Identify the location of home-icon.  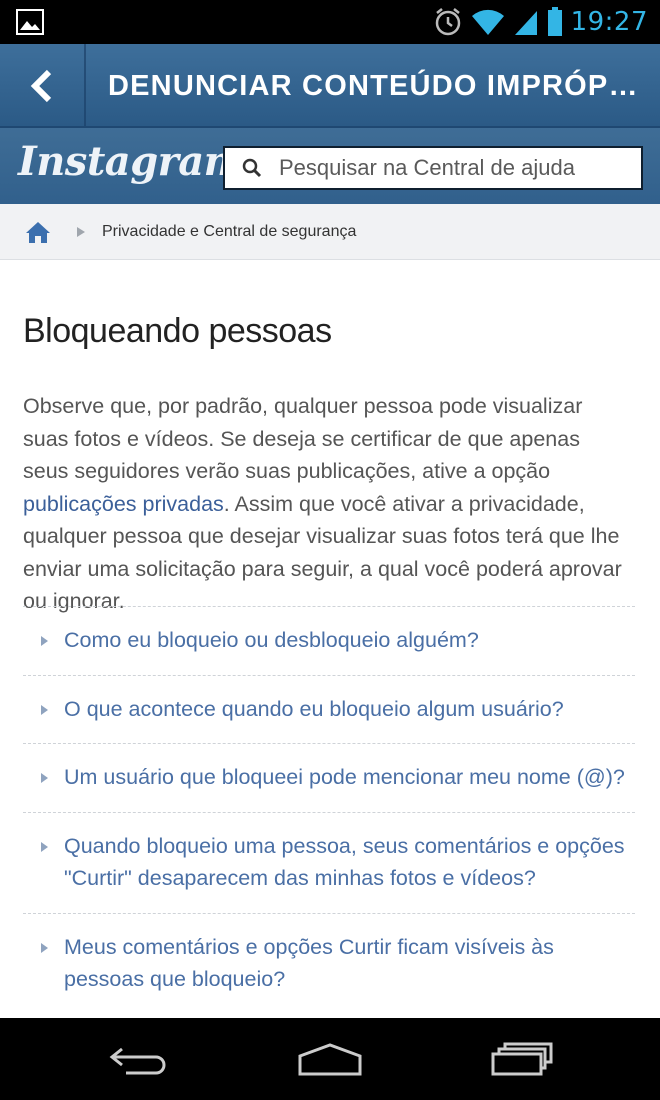
(38, 232).